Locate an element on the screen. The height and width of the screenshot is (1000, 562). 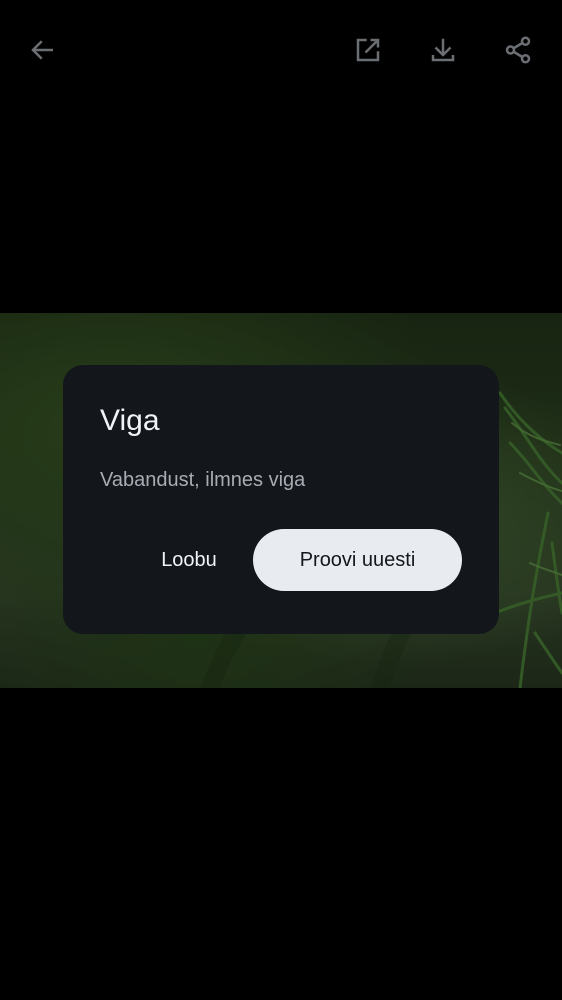
download-icon is located at coordinates (443, 50).